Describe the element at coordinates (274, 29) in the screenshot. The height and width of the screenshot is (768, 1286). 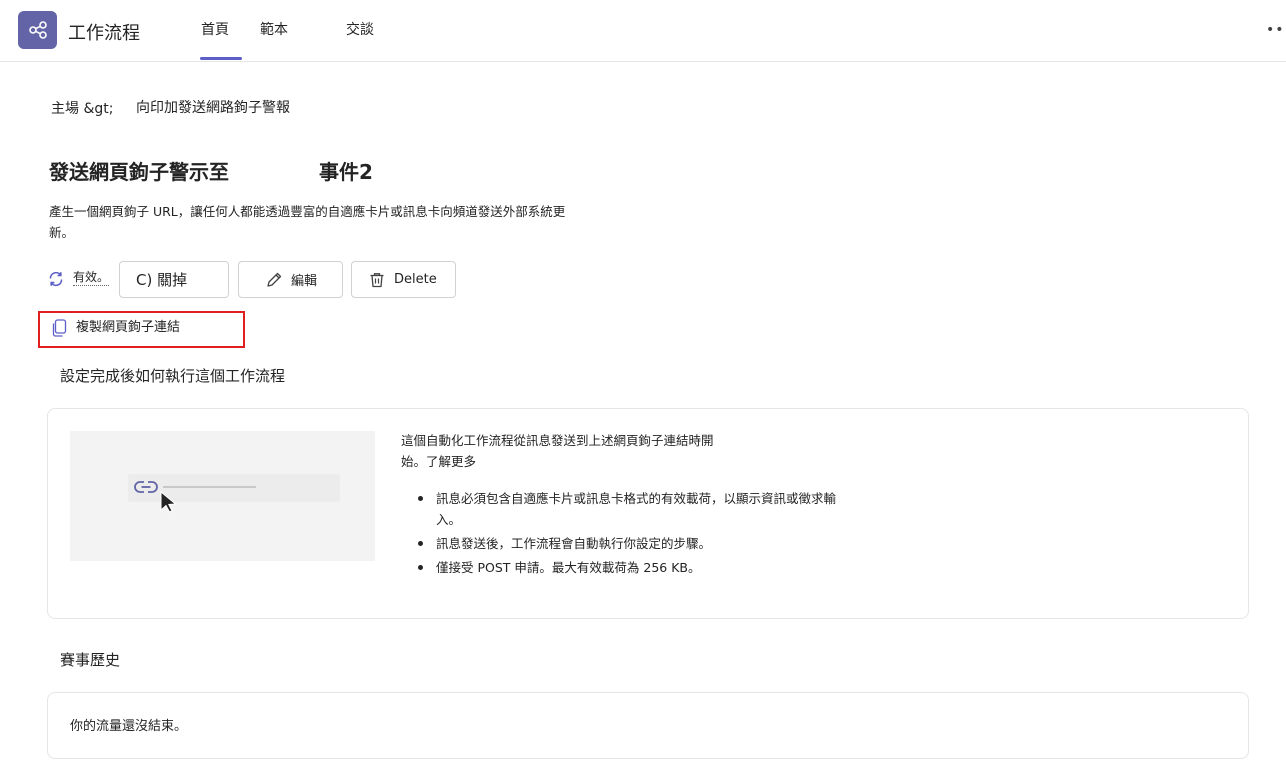
I see `tab-templates: 範本` at that location.